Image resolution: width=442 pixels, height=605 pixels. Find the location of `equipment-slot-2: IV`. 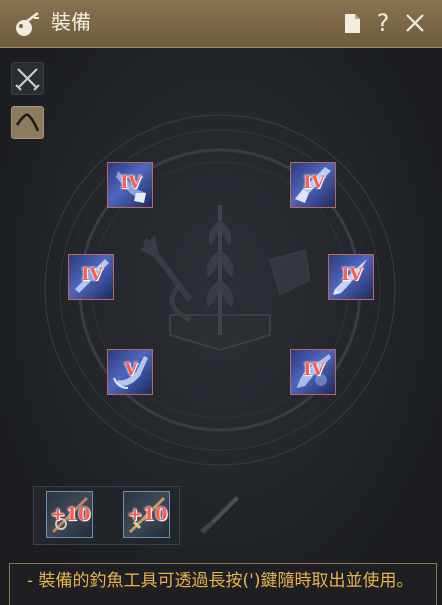

equipment-slot-2: IV is located at coordinates (313, 185).